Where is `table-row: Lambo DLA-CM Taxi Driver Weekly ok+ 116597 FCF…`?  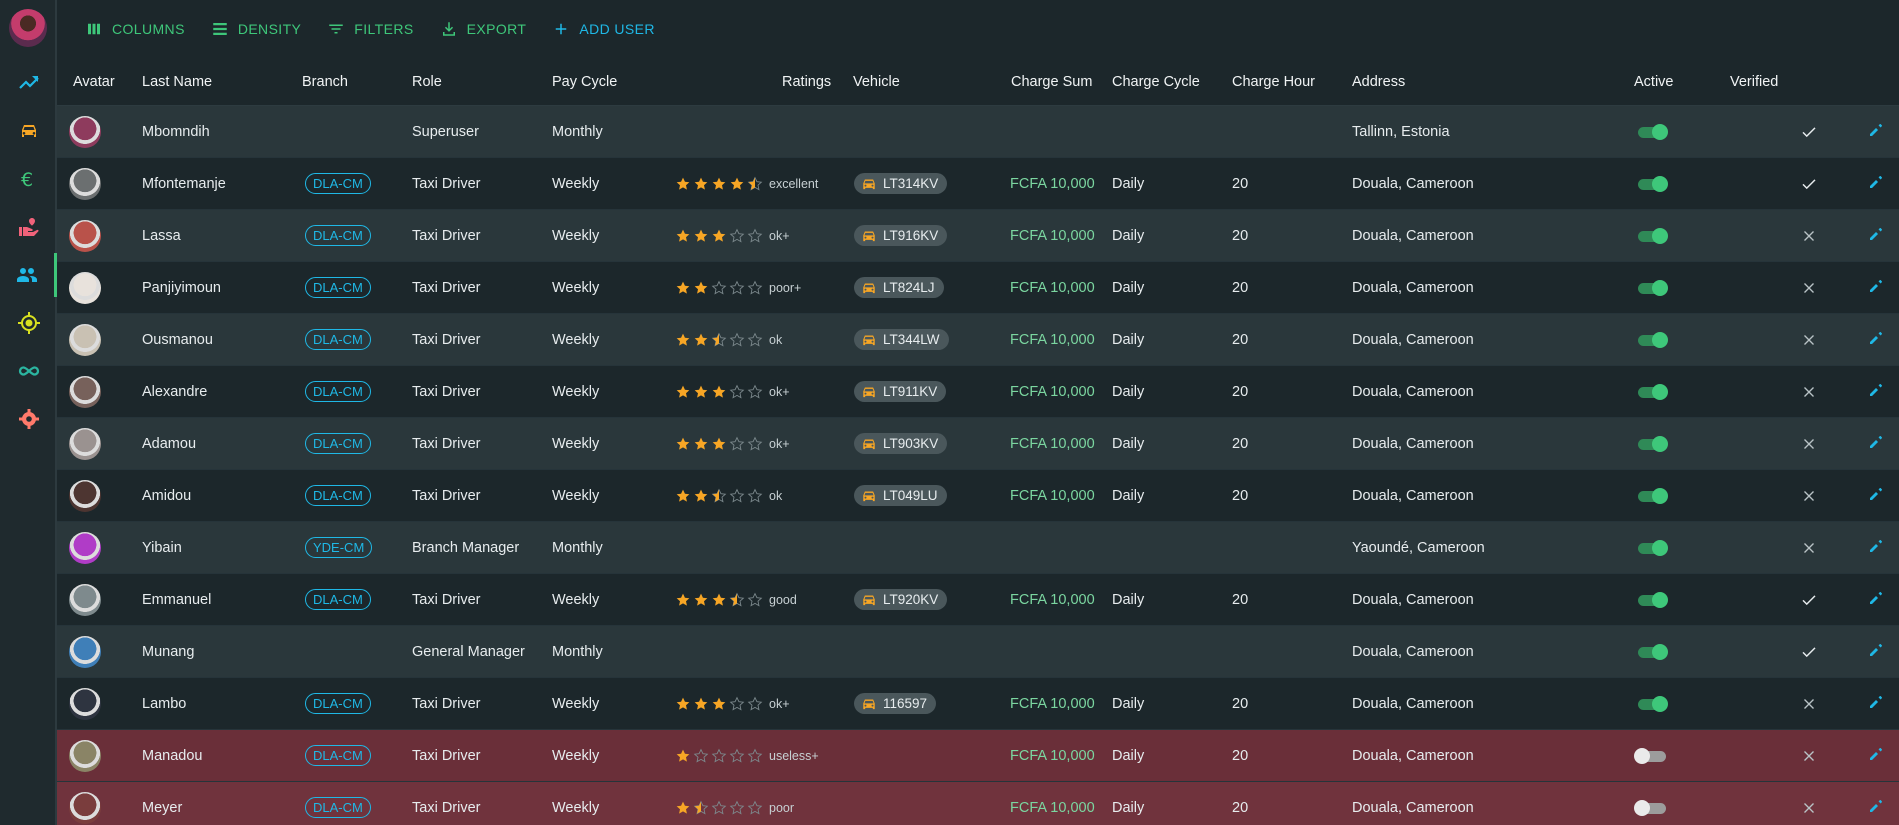
table-row: Lambo DLA-CM Taxi Driver Weekly ok+ 116597 FCF… is located at coordinates (978, 704).